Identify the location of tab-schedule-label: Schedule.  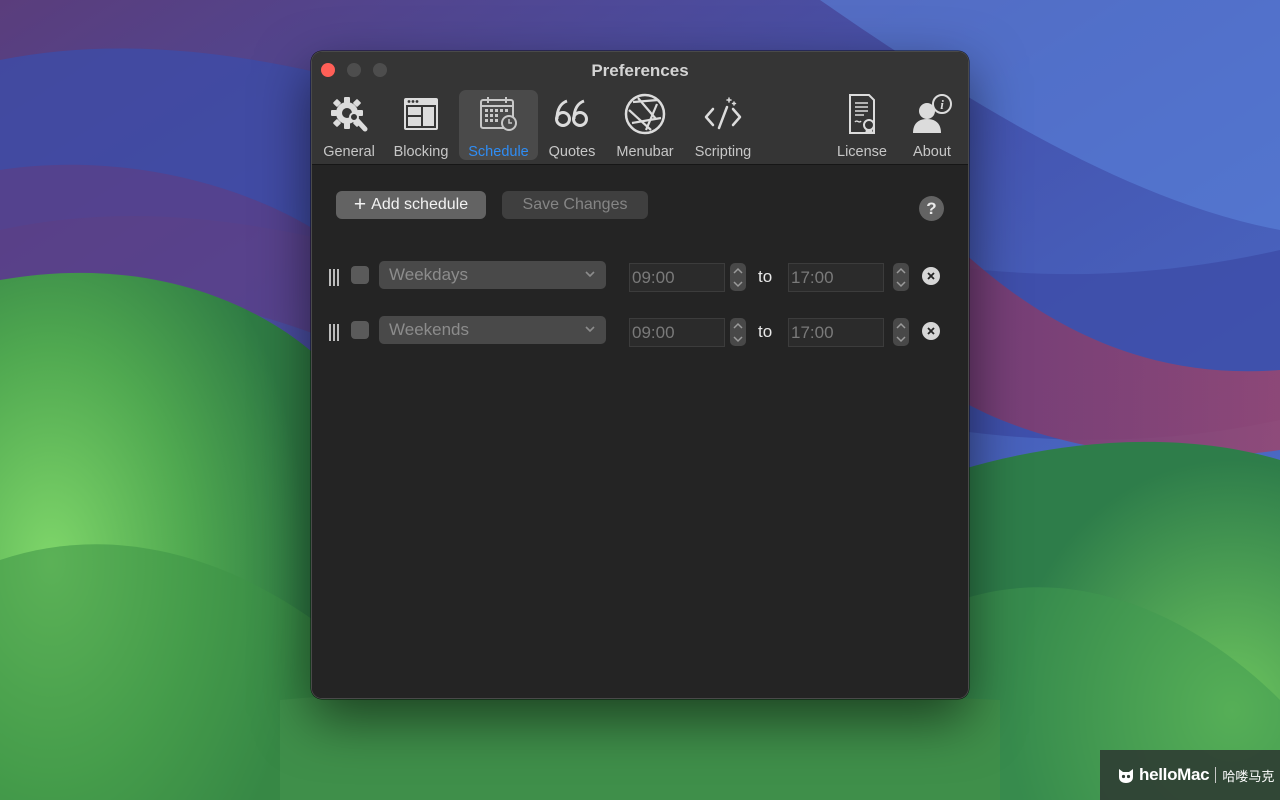
(498, 152).